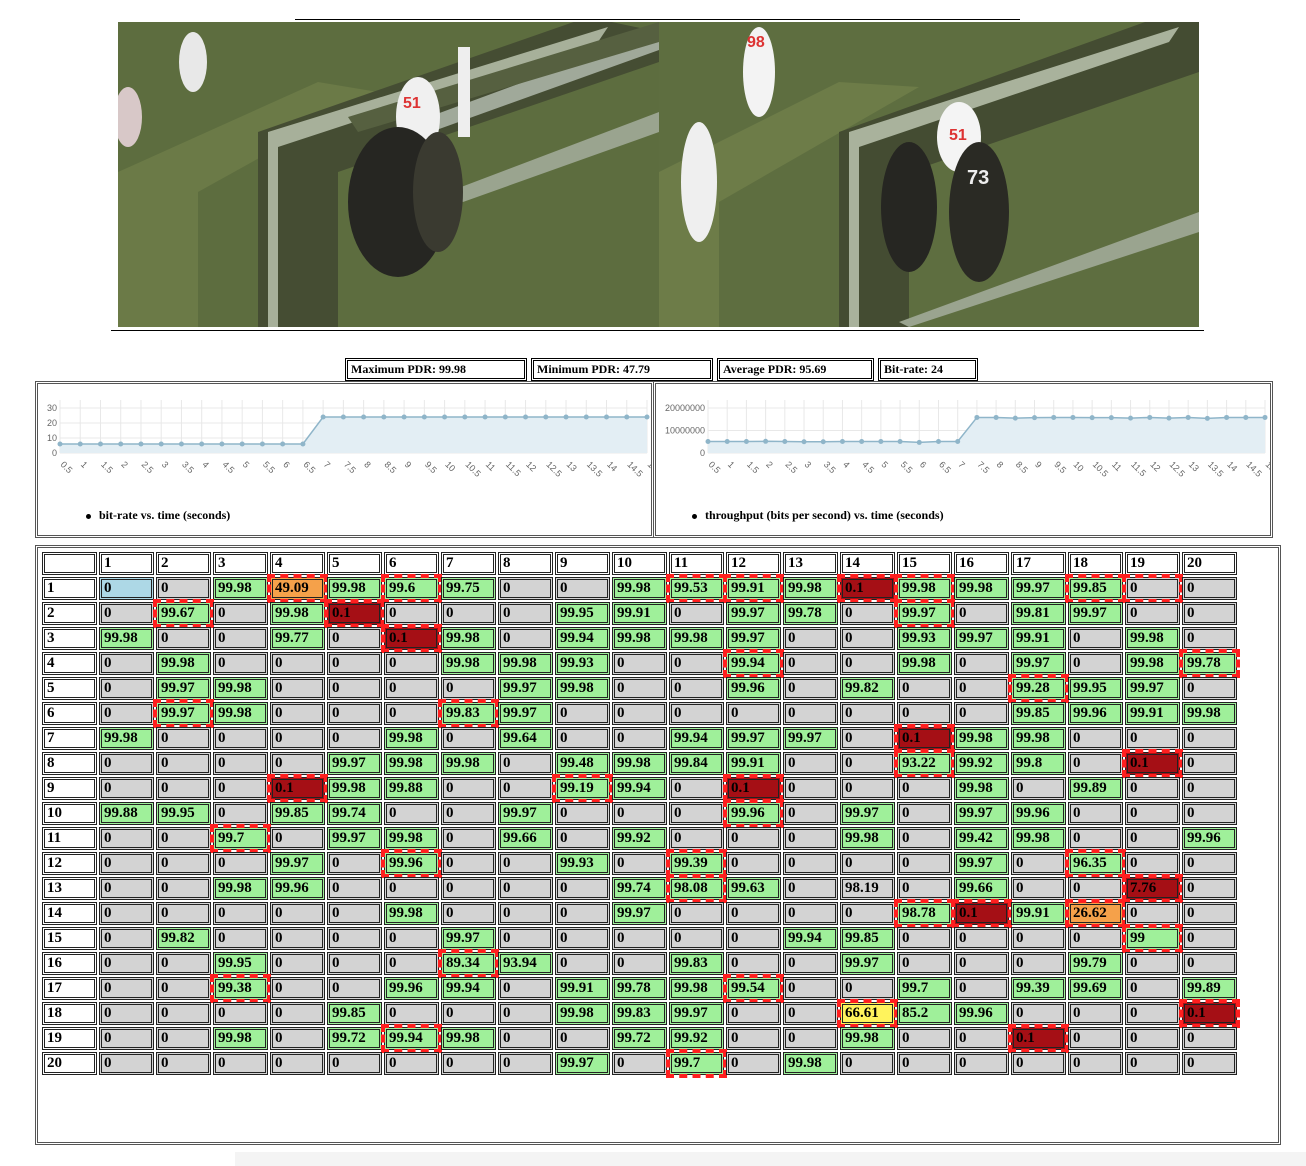  I want to click on pdr-cell: 99.78, so click(639, 988).